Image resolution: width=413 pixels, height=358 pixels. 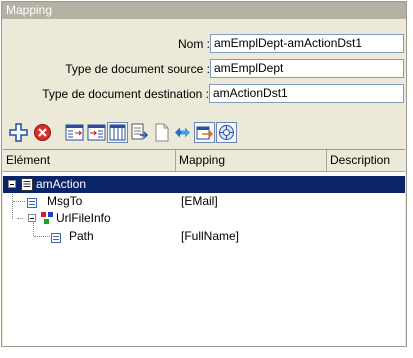 I want to click on auto-map-button, so click(x=226, y=132).